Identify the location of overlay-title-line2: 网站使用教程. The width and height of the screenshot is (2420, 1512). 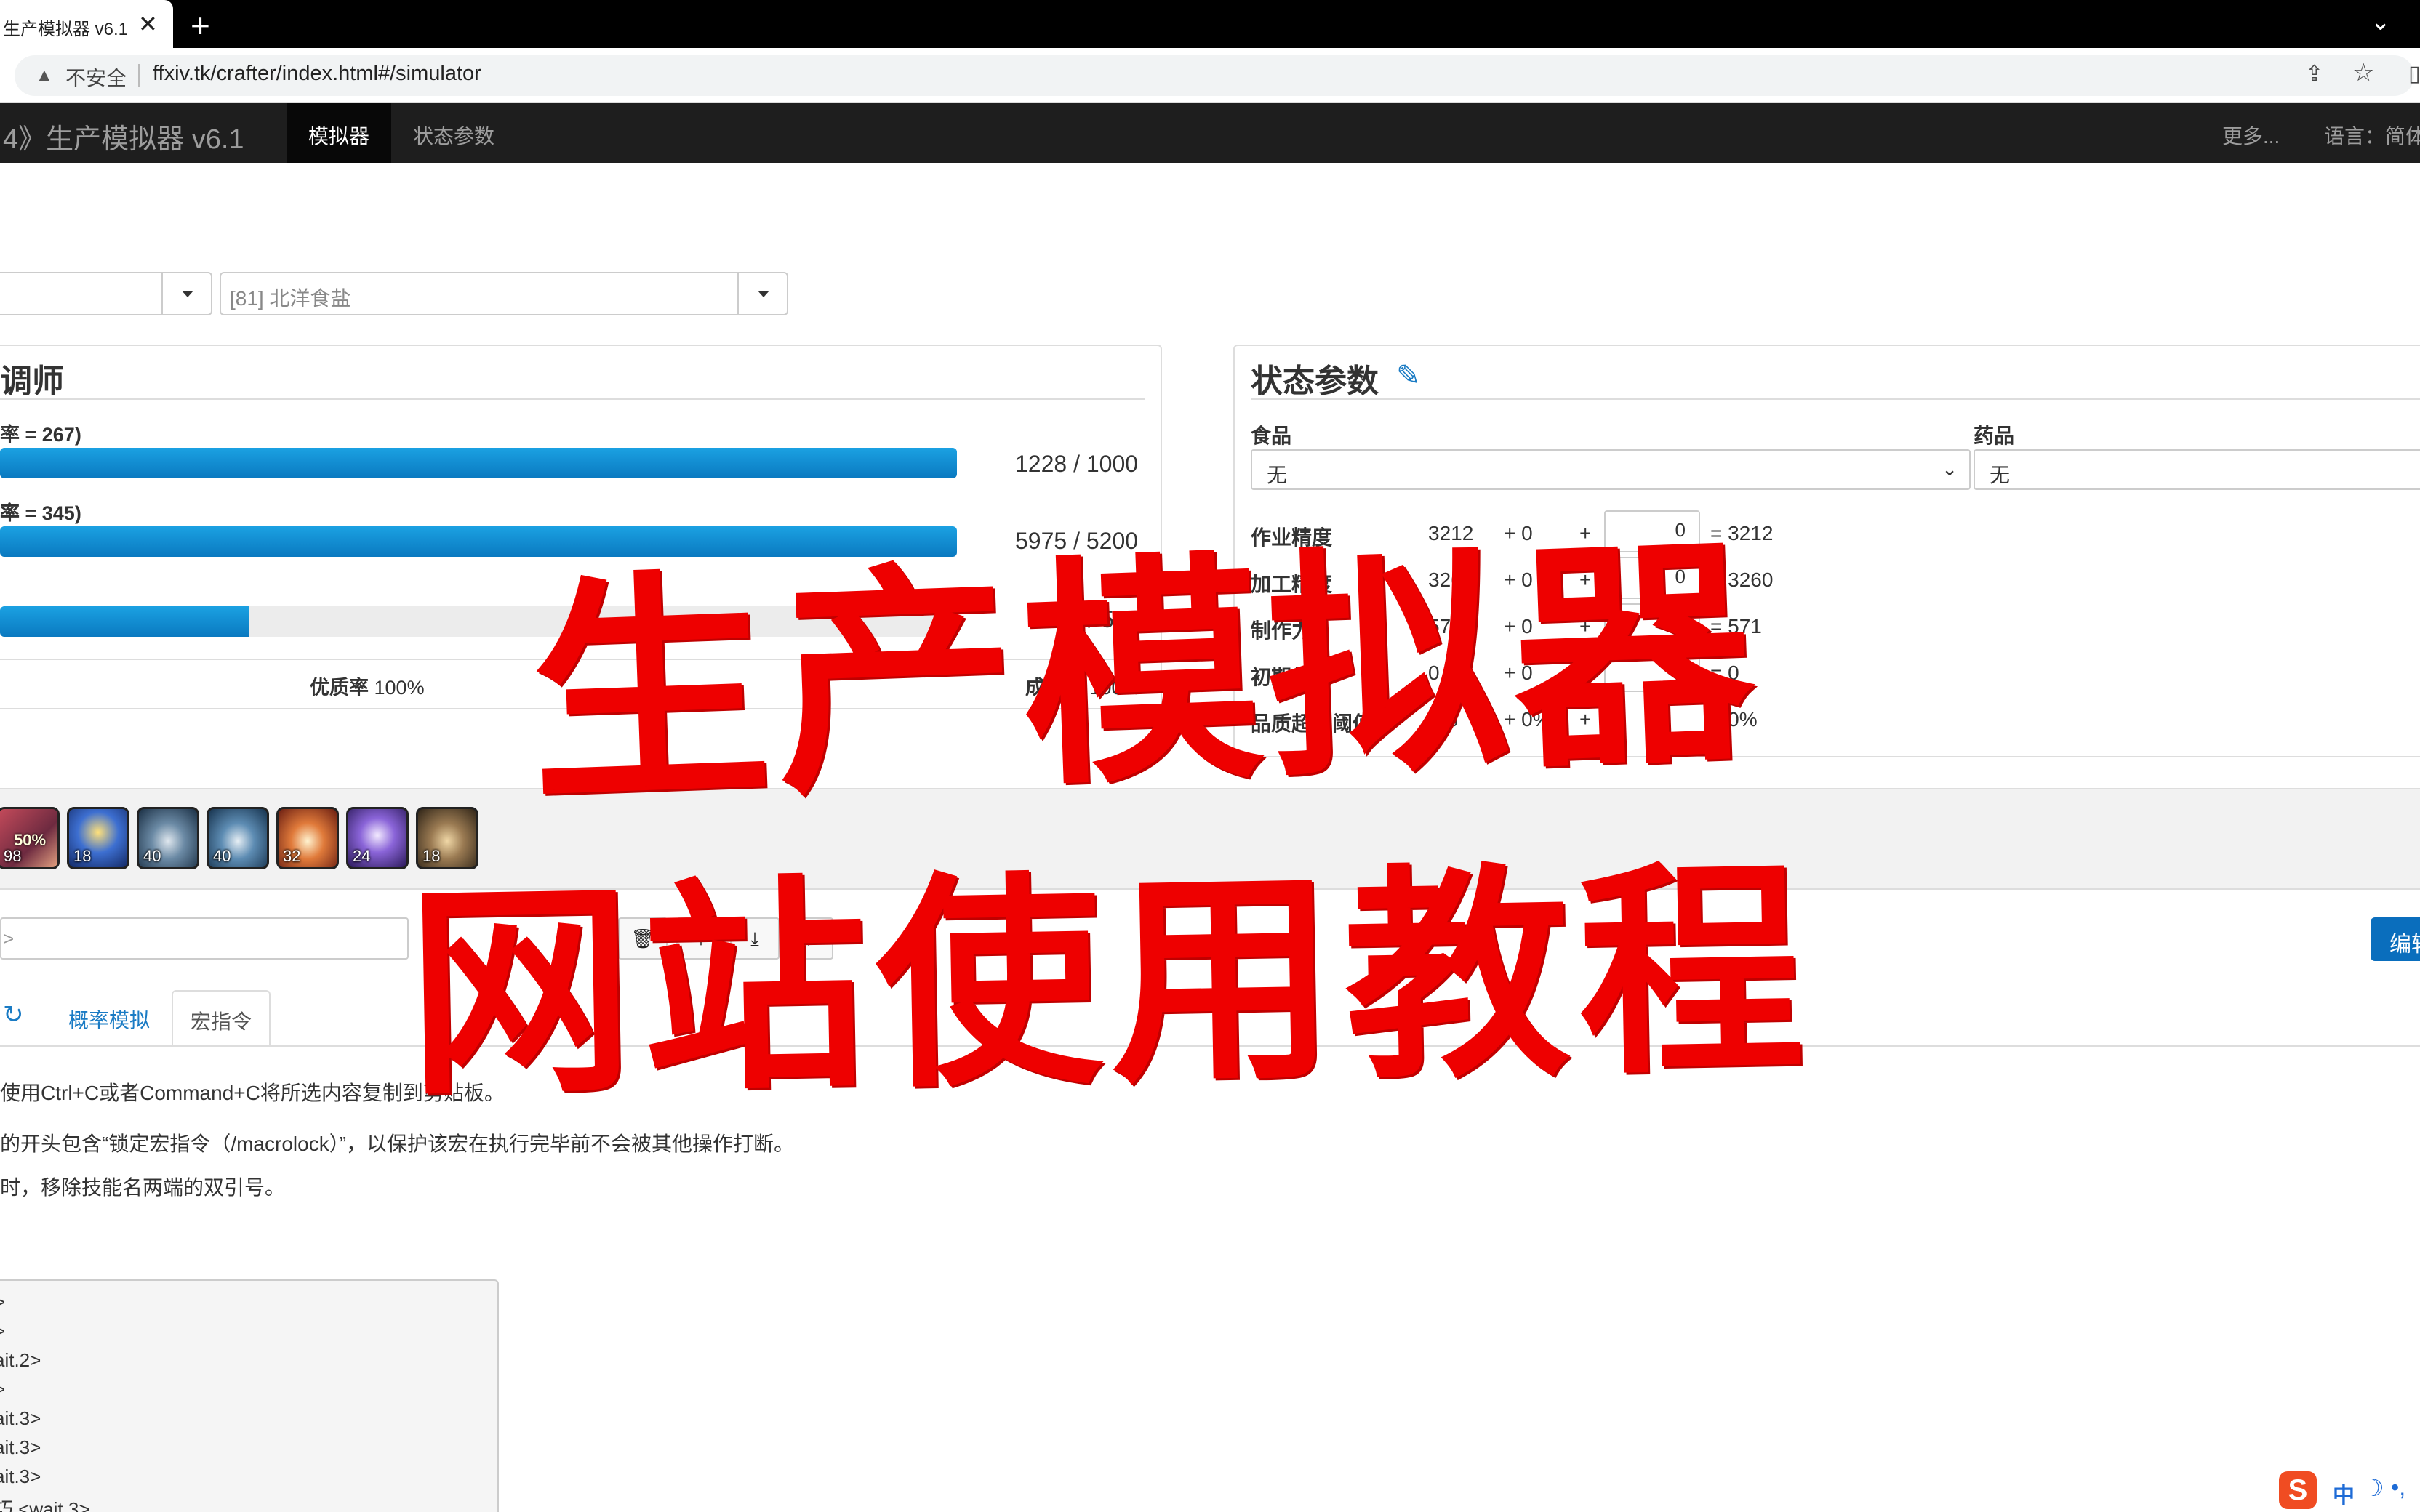
(1110, 983).